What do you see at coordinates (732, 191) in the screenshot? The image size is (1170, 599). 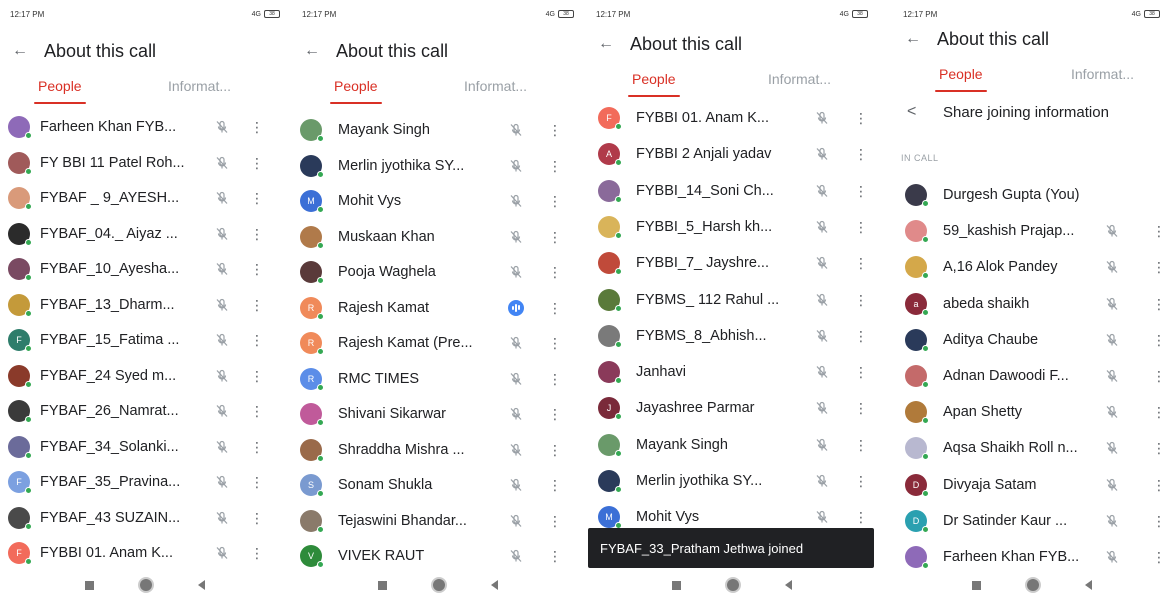 I see `participant-row: FYBBI_14_Soni Ch... ⋮` at bounding box center [732, 191].